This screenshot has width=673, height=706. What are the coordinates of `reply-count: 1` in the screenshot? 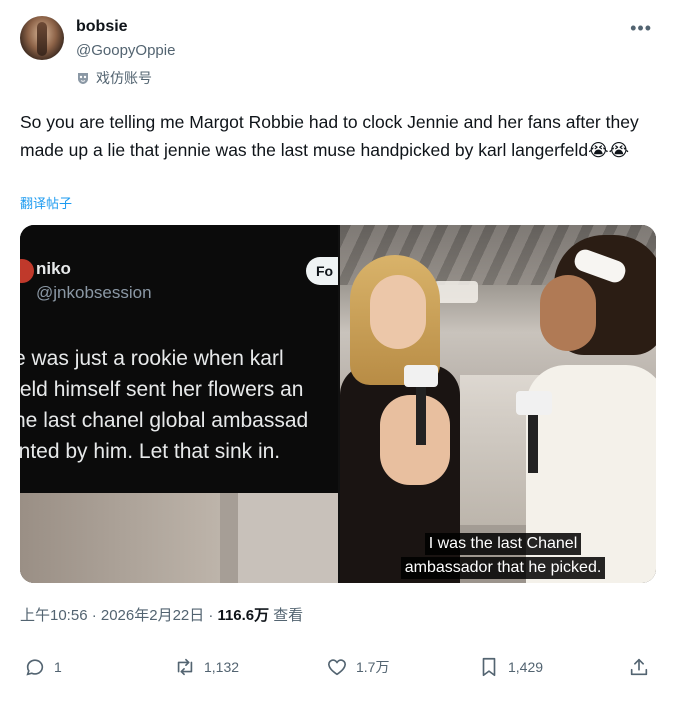 It's located at (58, 667).